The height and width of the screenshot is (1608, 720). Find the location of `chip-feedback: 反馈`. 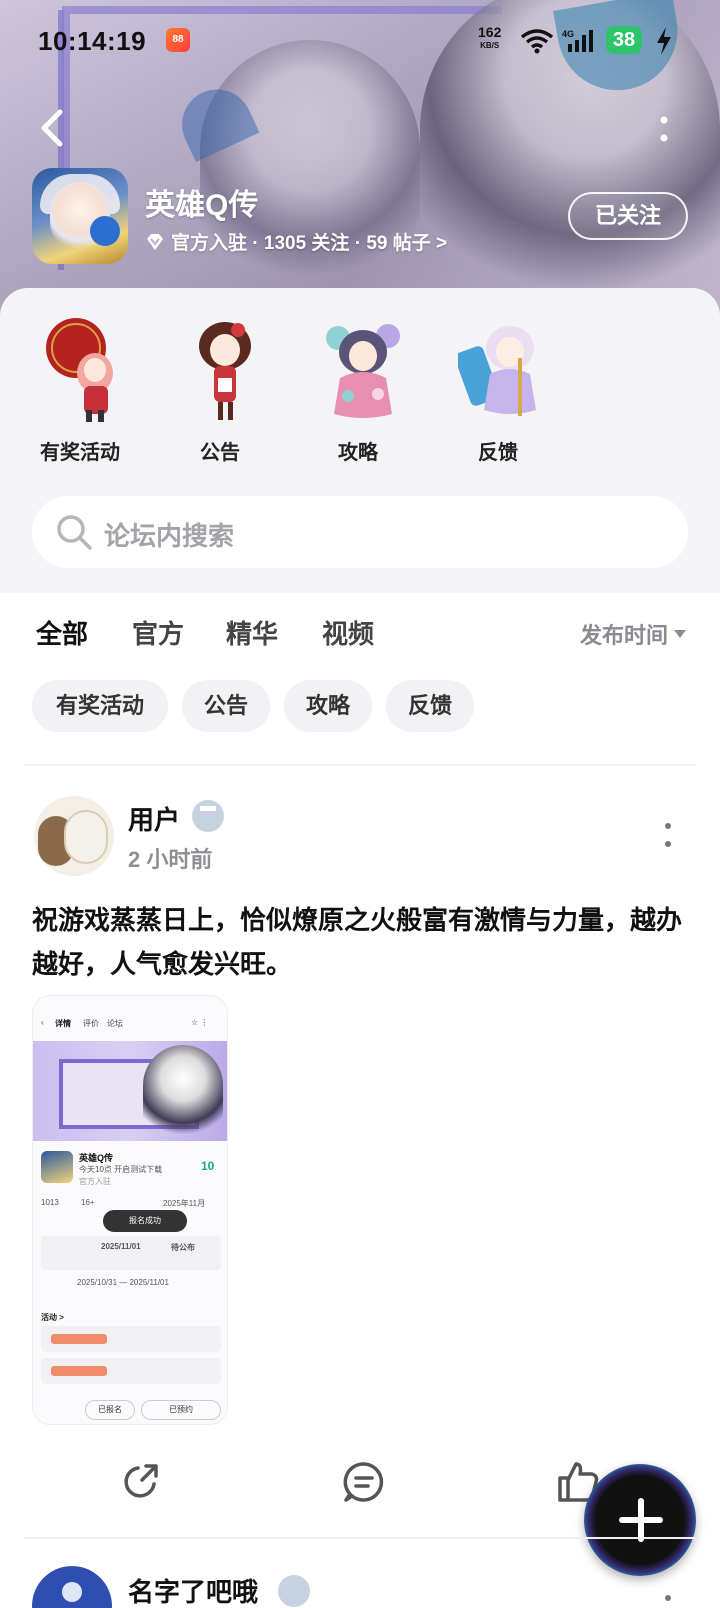

chip-feedback: 反馈 is located at coordinates (430, 706).